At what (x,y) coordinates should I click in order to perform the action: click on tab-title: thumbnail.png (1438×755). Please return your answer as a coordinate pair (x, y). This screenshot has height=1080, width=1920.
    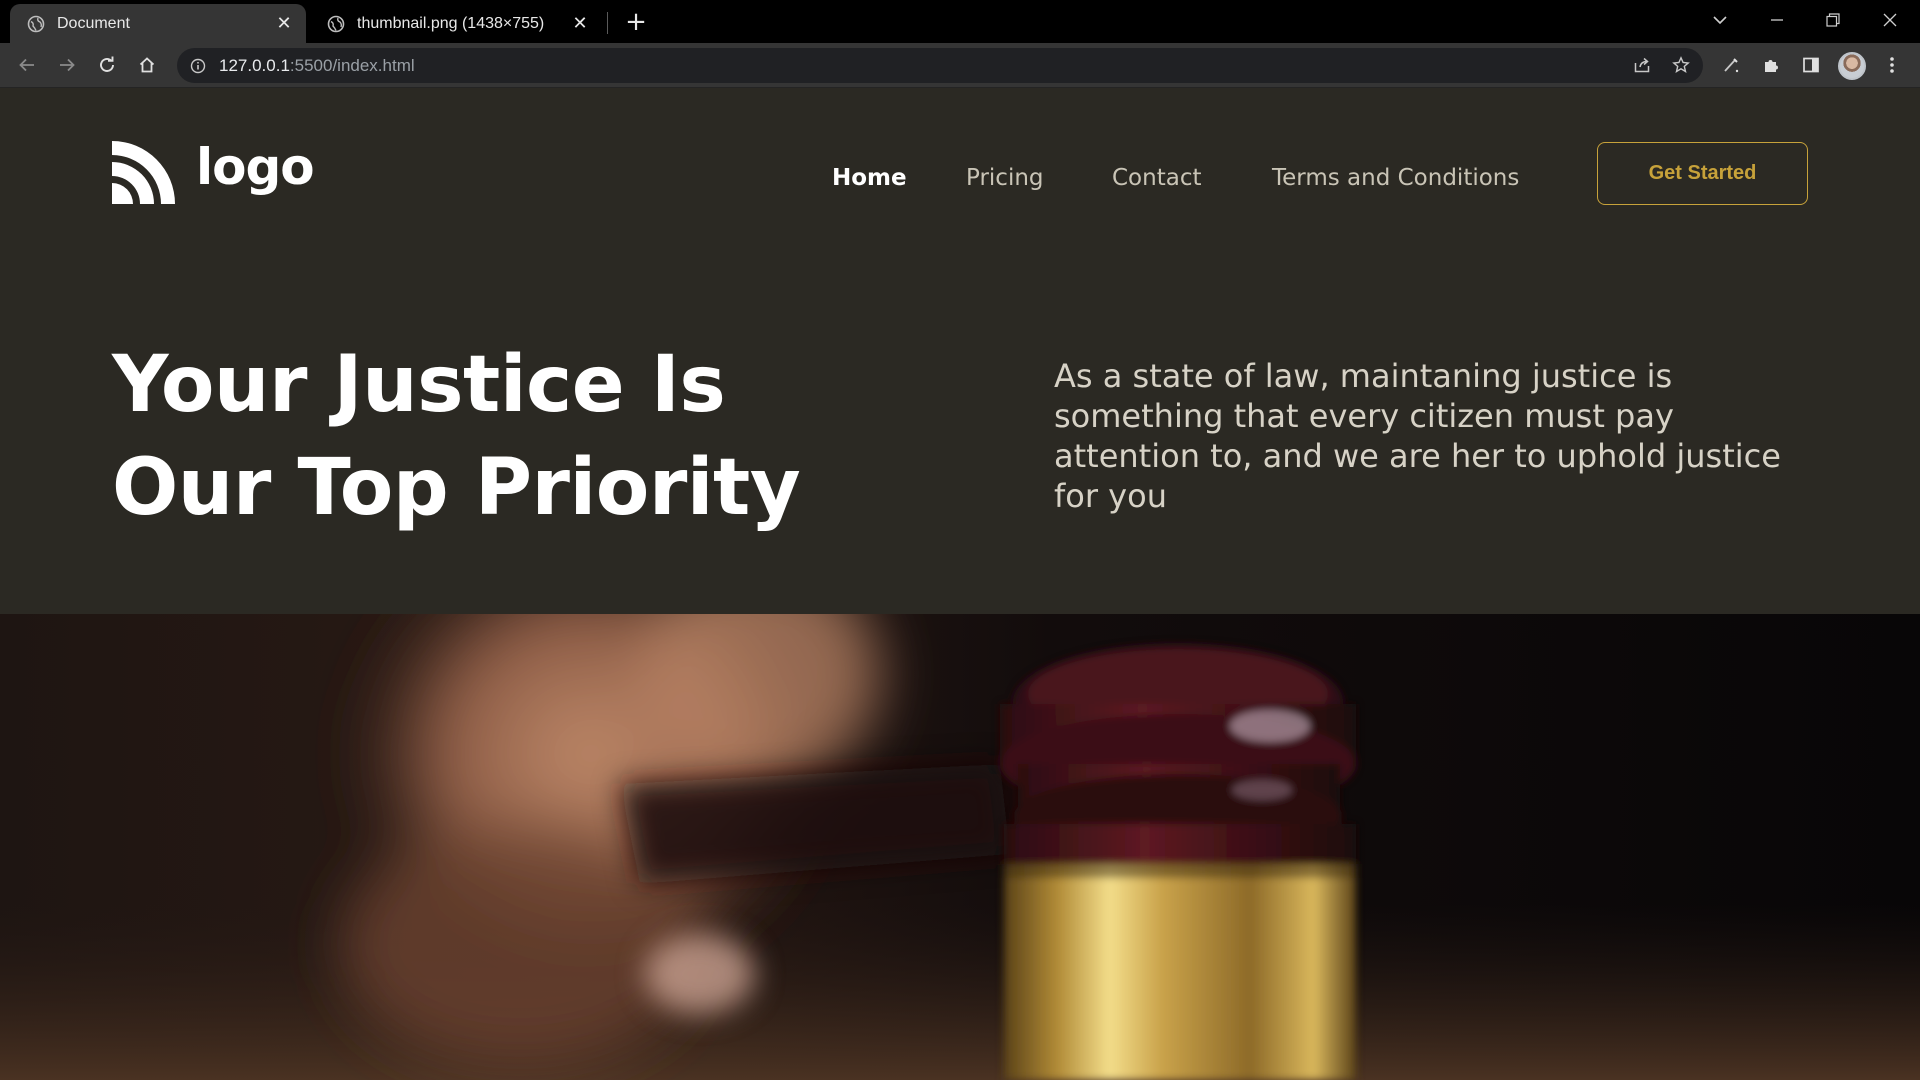
    Looking at the image, I should click on (451, 23).